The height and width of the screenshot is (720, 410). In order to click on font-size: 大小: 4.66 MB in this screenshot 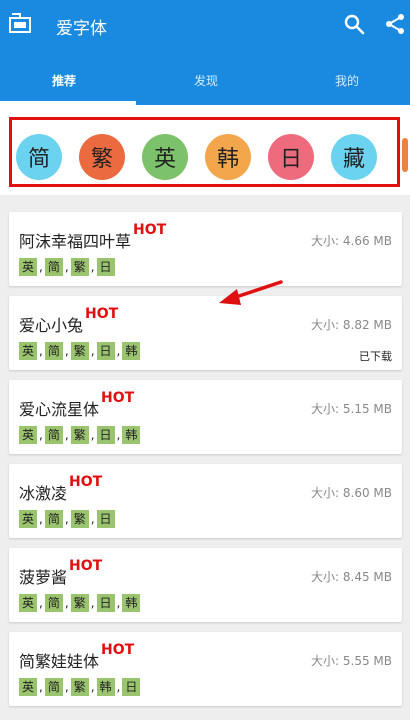, I will do `click(351, 241)`.